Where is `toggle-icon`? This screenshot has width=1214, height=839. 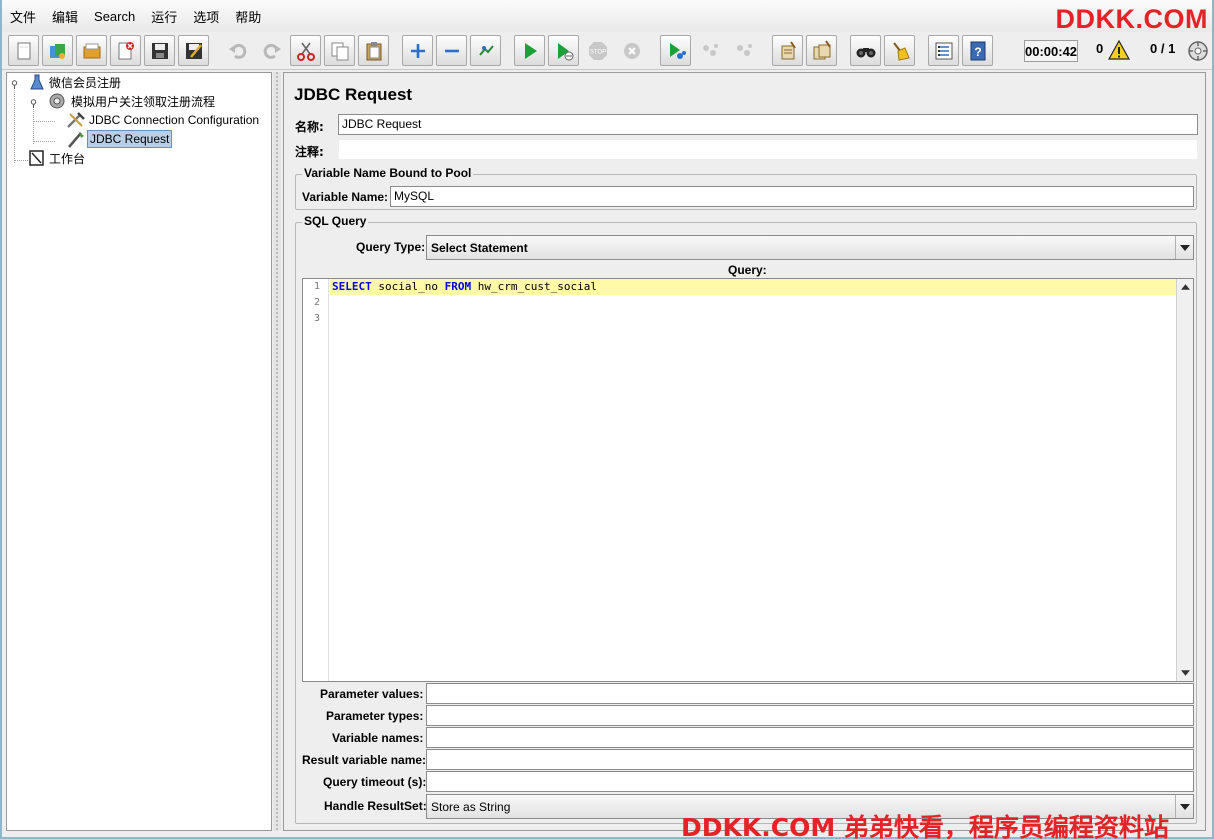 toggle-icon is located at coordinates (485, 50).